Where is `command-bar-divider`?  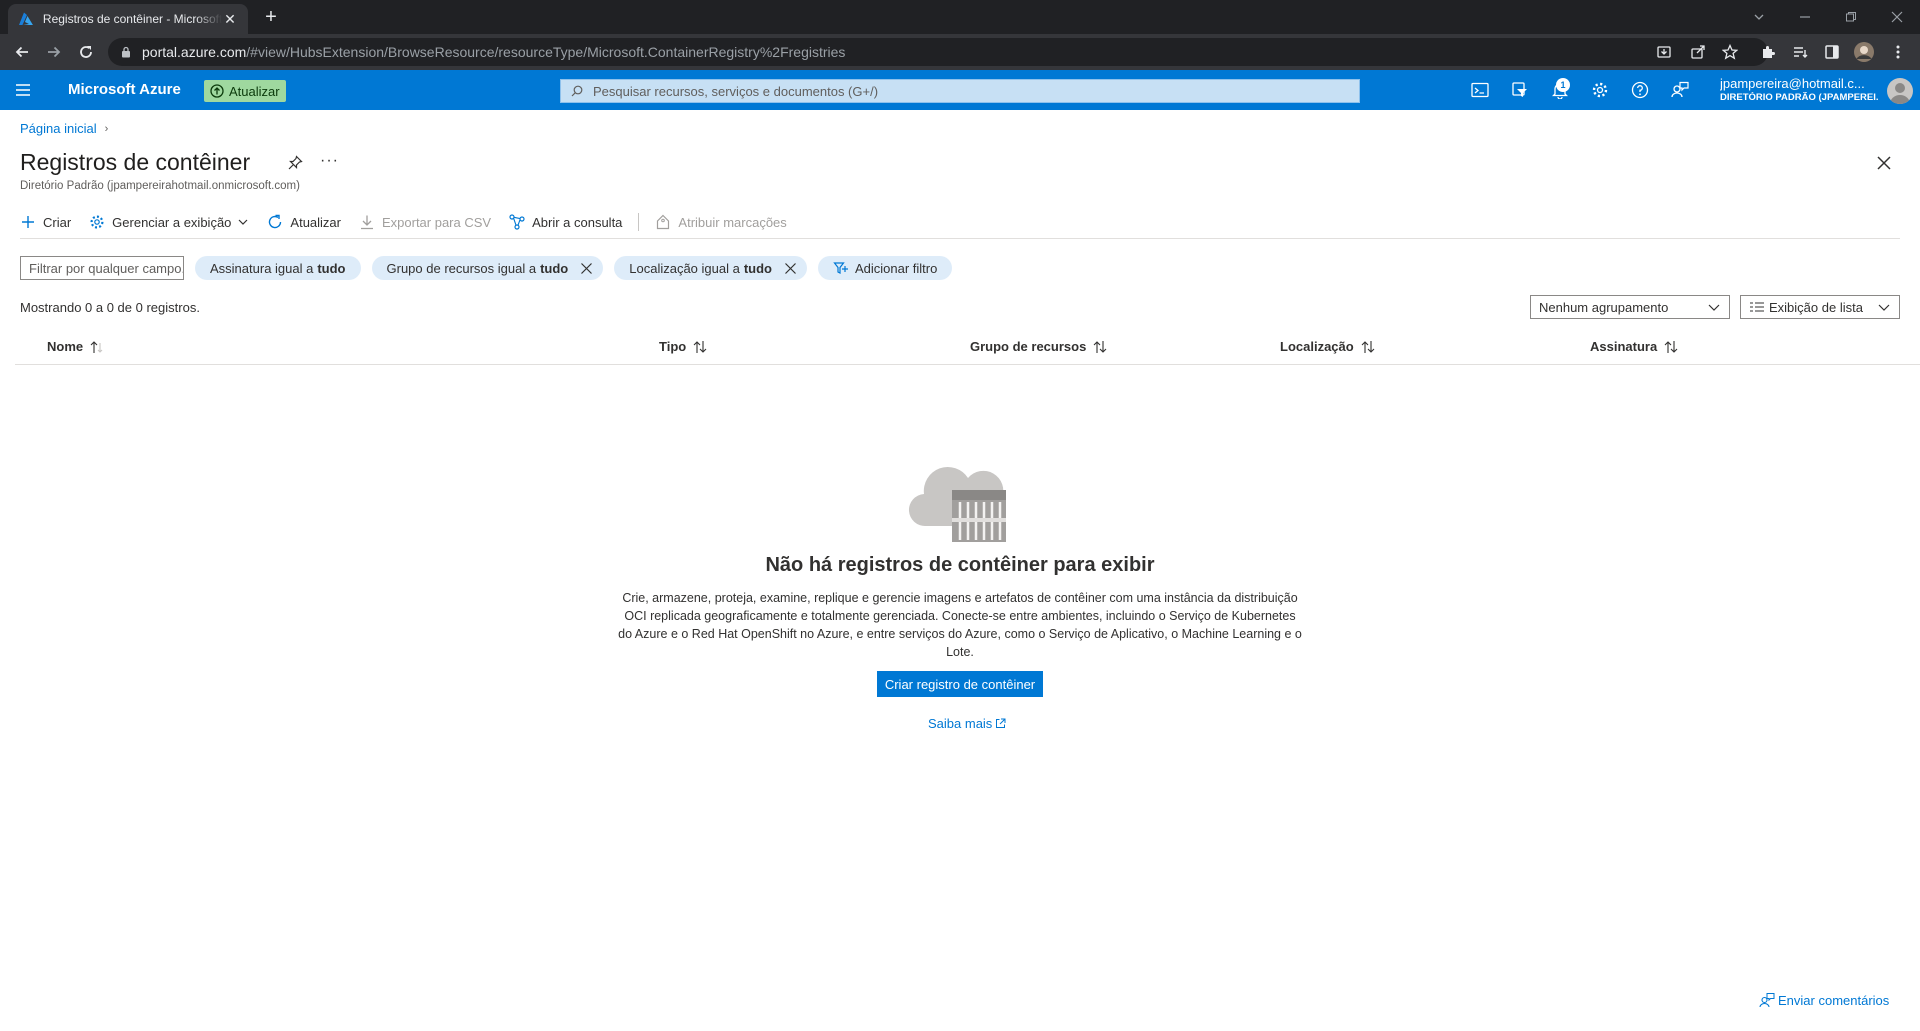 command-bar-divider is located at coordinates (960, 238).